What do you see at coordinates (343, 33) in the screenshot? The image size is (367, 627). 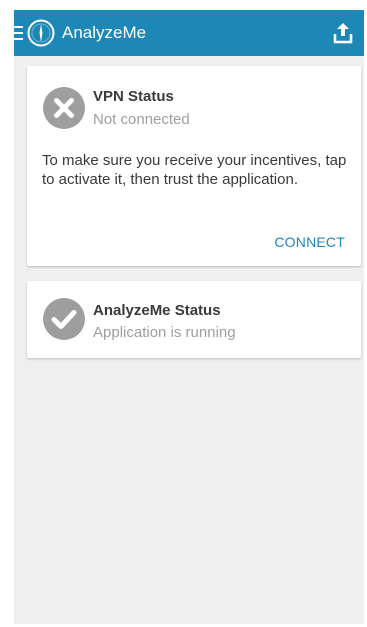 I see `share-upload-icon` at bounding box center [343, 33].